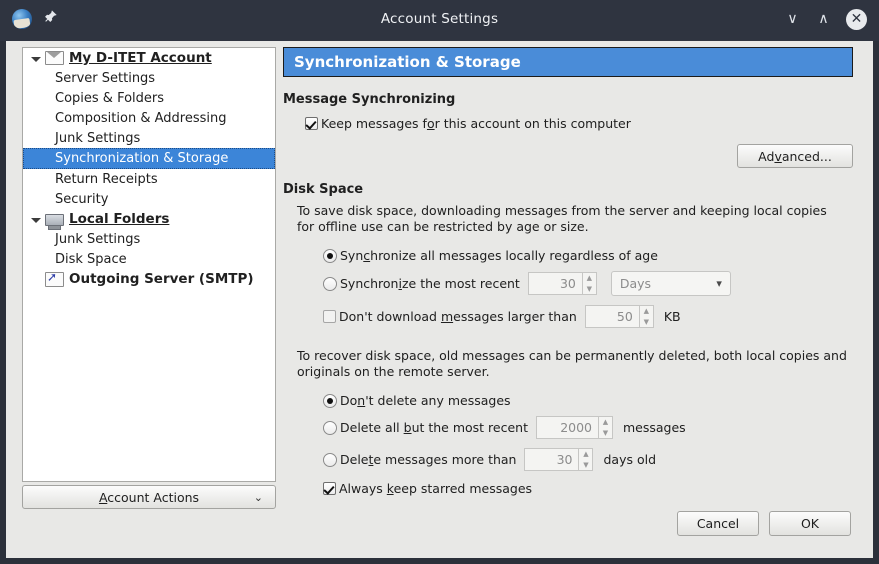 The image size is (879, 564). Describe the element at coordinates (792, 19) in the screenshot. I see `minimize-button: ∨` at that location.